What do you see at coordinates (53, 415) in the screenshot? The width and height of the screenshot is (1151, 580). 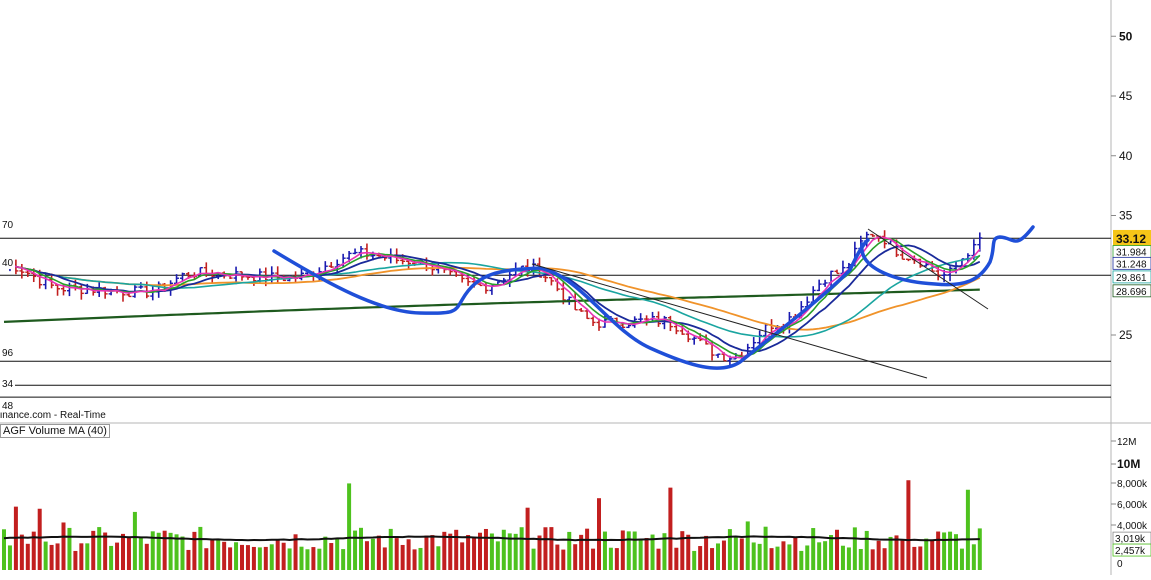 I see `data-source-label: inance.com - Real-Time` at bounding box center [53, 415].